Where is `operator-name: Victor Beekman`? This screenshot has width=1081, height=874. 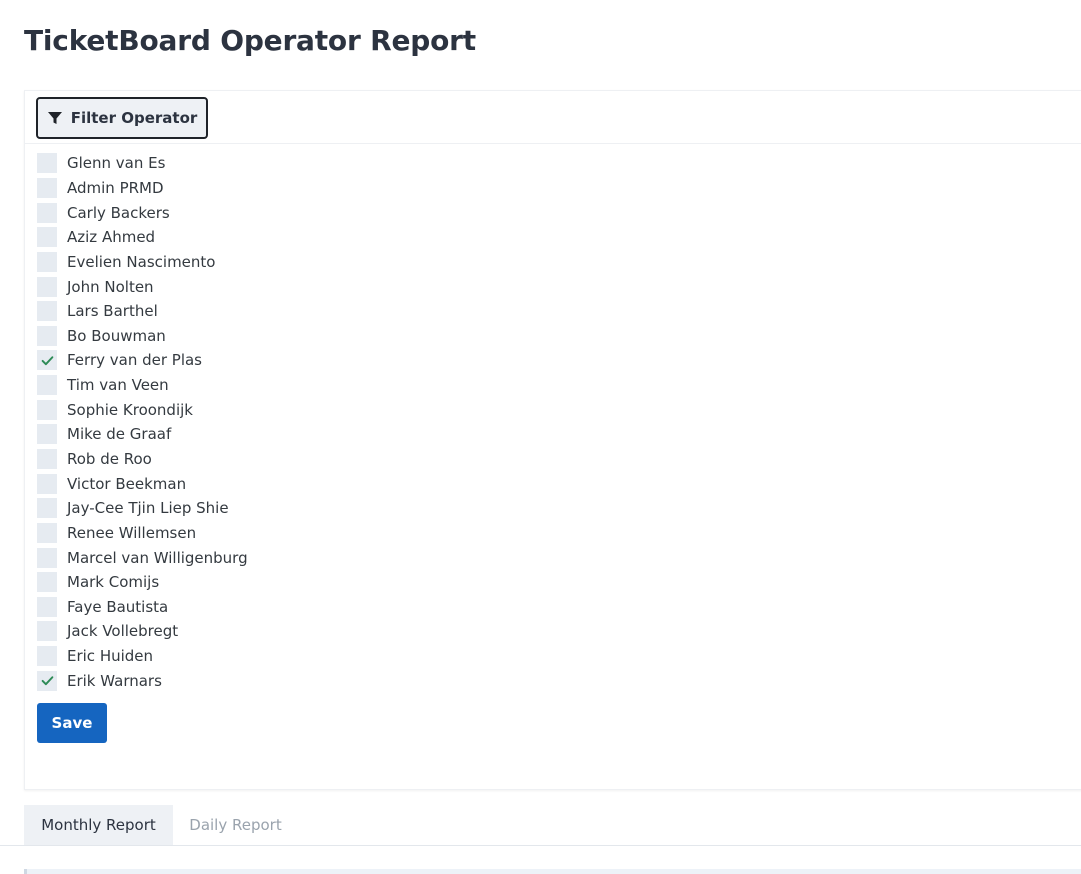 operator-name: Victor Beekman is located at coordinates (127, 483).